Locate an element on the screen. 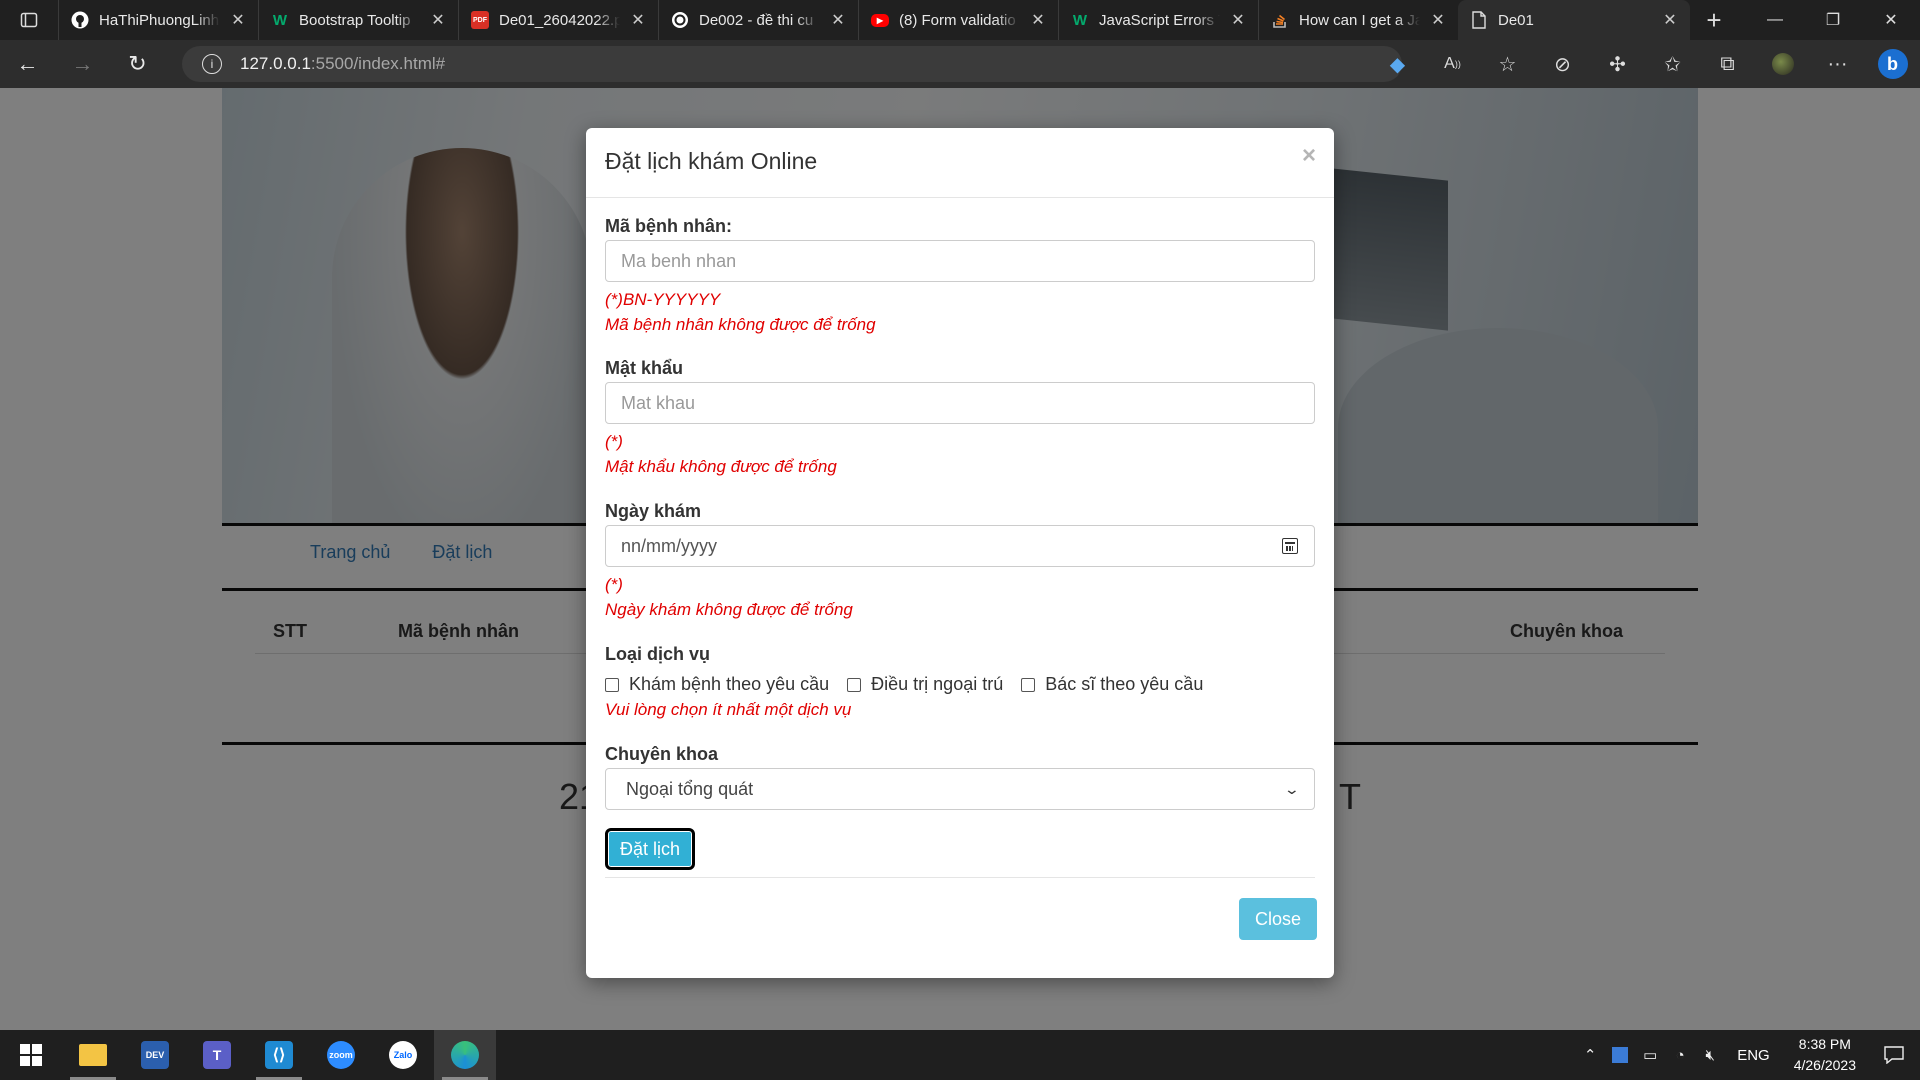 This screenshot has width=1920, height=1080. tab-actions-icon is located at coordinates (29, 20).